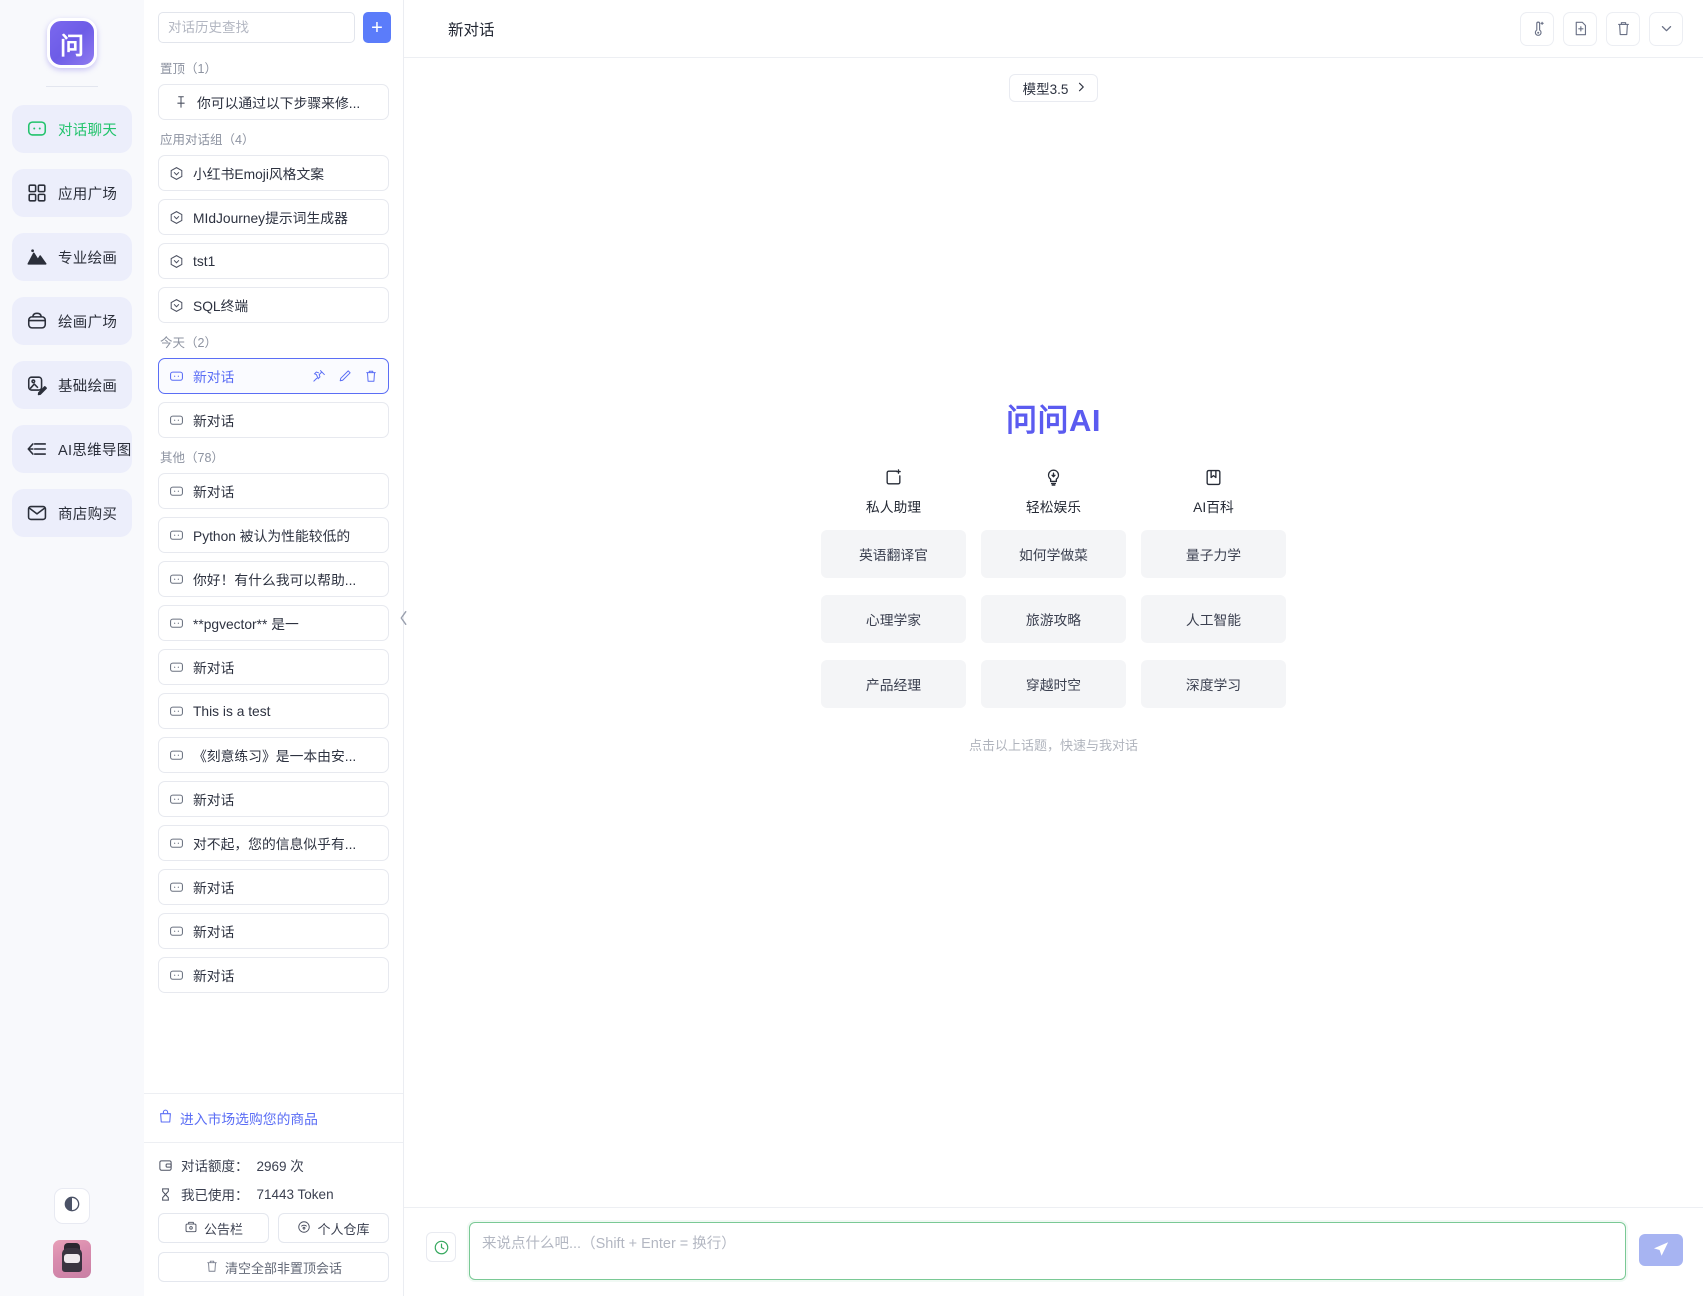 This screenshot has width=1703, height=1296. I want to click on theme-toggle-button, so click(72, 1206).